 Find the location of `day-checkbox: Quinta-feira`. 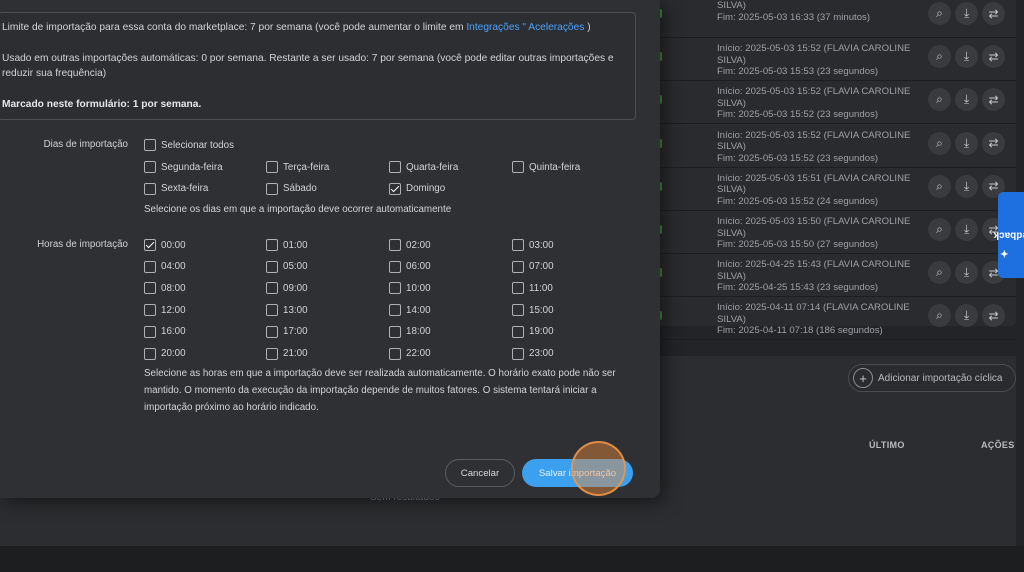

day-checkbox: Quinta-feira is located at coordinates (546, 167).